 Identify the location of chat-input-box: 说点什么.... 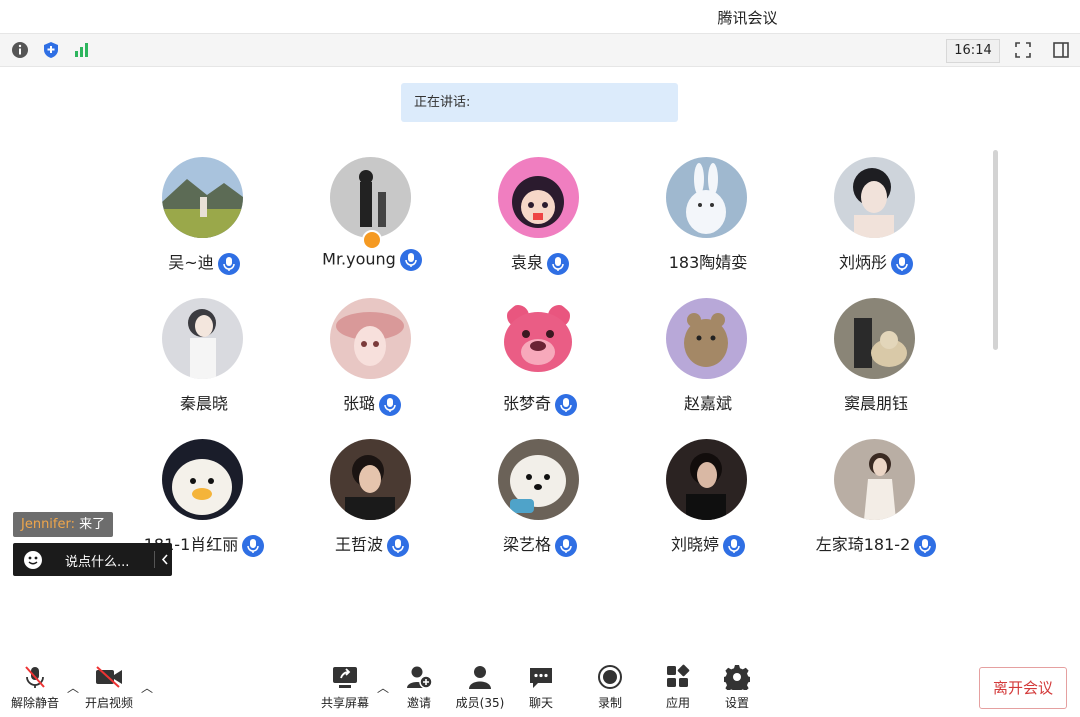
(92, 559).